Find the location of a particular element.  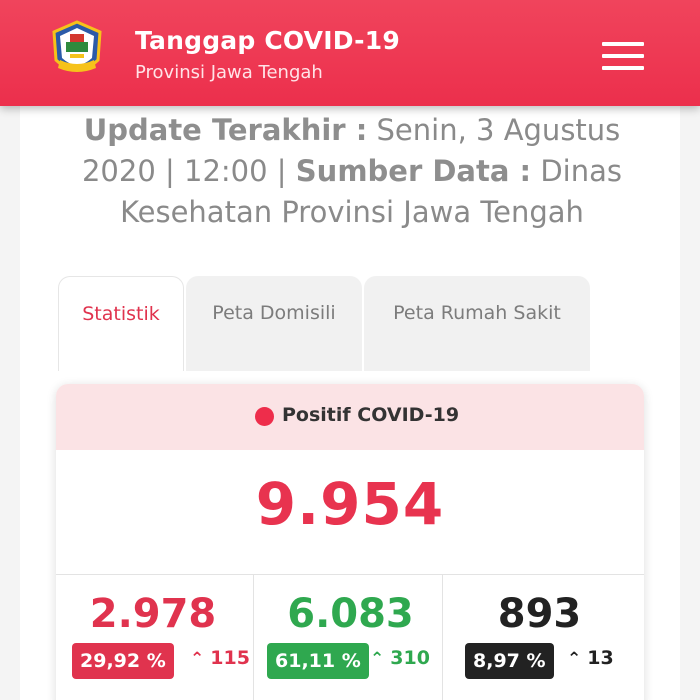

total-positive: 9.954 is located at coordinates (350, 504).